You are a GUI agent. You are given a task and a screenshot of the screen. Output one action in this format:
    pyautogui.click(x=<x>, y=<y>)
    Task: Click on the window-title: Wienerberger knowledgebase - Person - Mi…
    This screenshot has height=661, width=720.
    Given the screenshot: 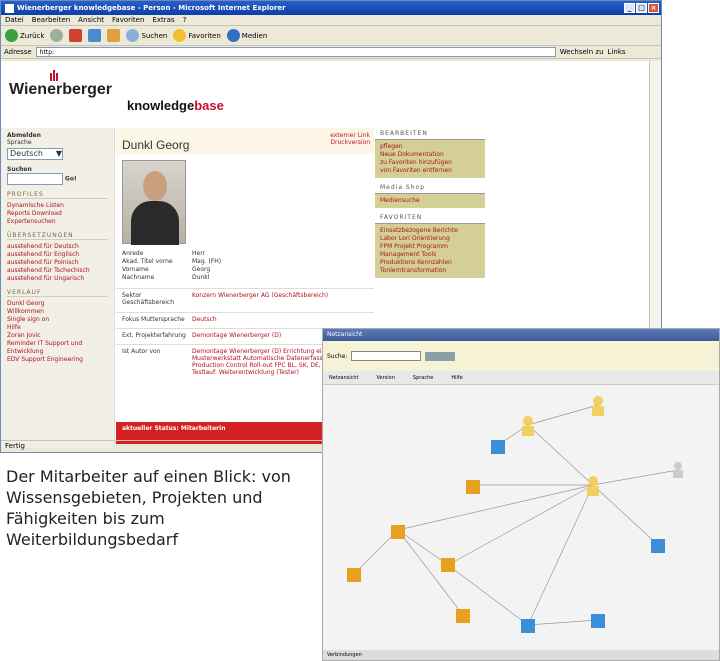 What is the action you would take?
    pyautogui.click(x=151, y=8)
    